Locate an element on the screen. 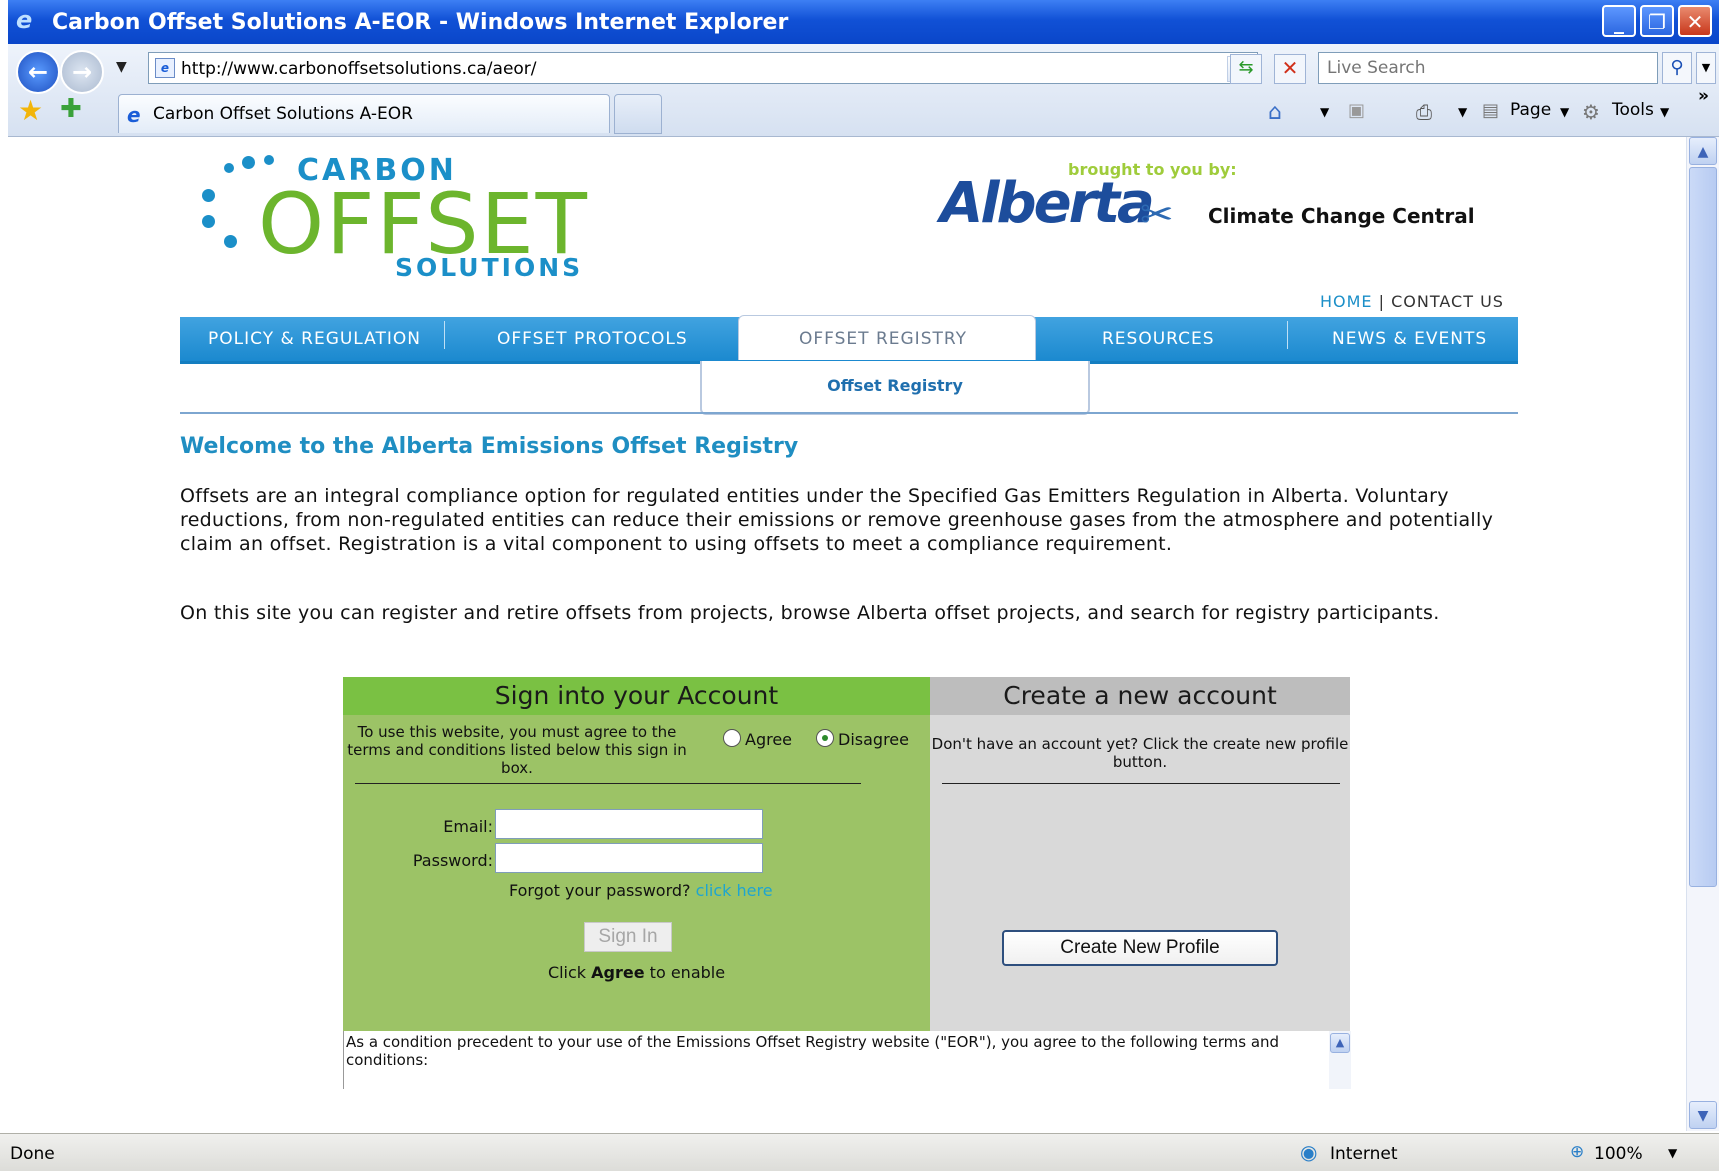 This screenshot has width=1719, height=1171. status-text: Done is located at coordinates (32, 1154).